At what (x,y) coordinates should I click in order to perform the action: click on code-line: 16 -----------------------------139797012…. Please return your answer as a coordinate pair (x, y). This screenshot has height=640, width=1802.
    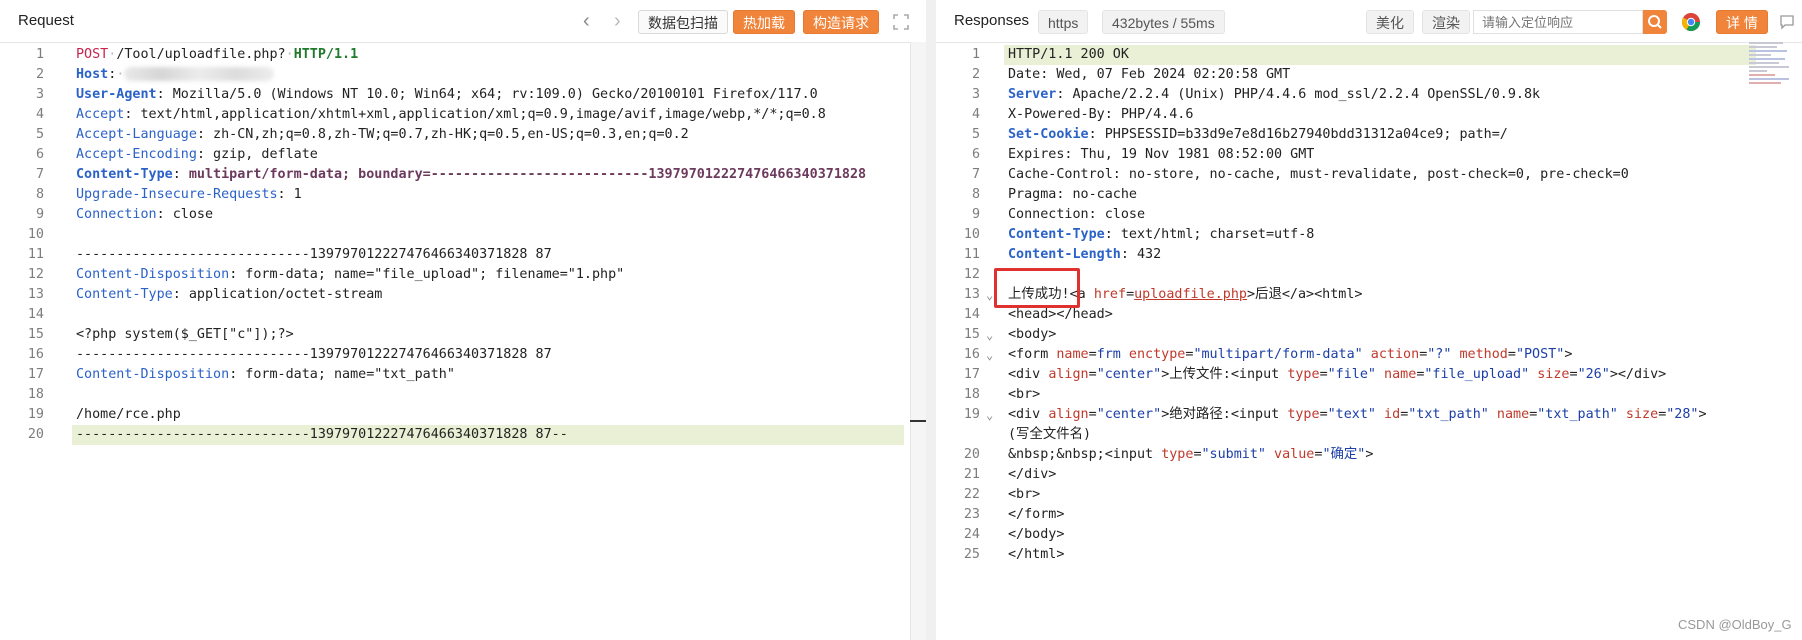
    Looking at the image, I should click on (463, 355).